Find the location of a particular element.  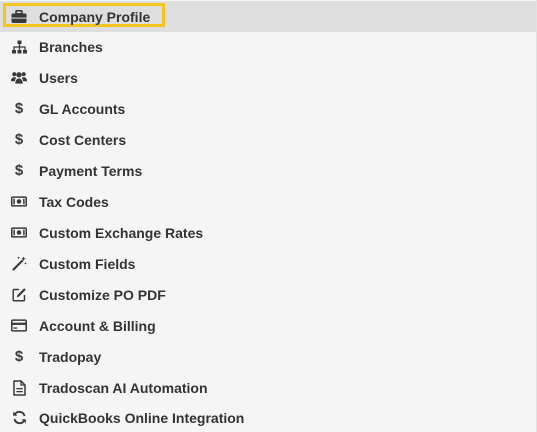

menu-item-custom-exchange-rates: Custom Exchange Rates is located at coordinates (268, 232).